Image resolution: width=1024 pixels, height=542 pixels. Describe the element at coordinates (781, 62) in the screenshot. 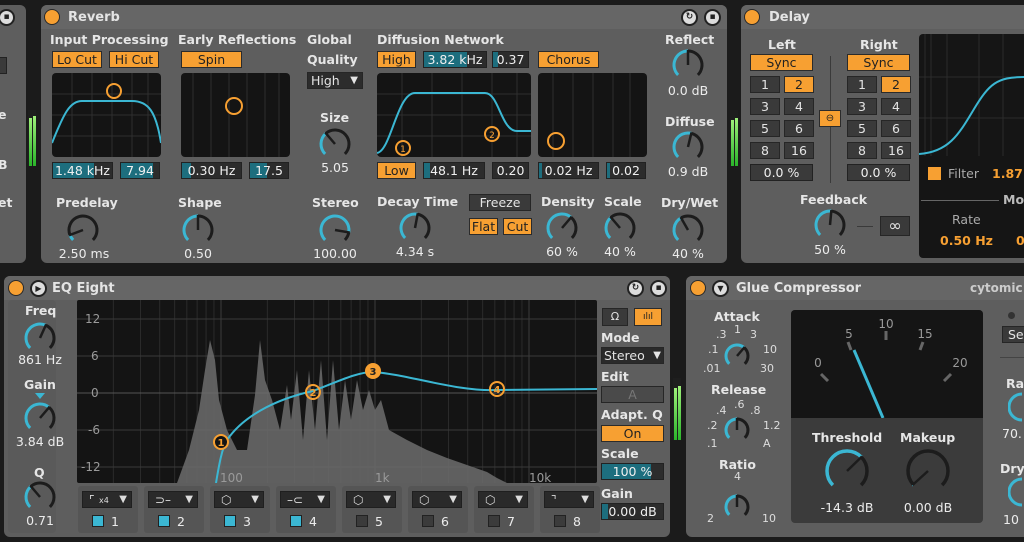

I see `left-sync-button: Sync` at that location.